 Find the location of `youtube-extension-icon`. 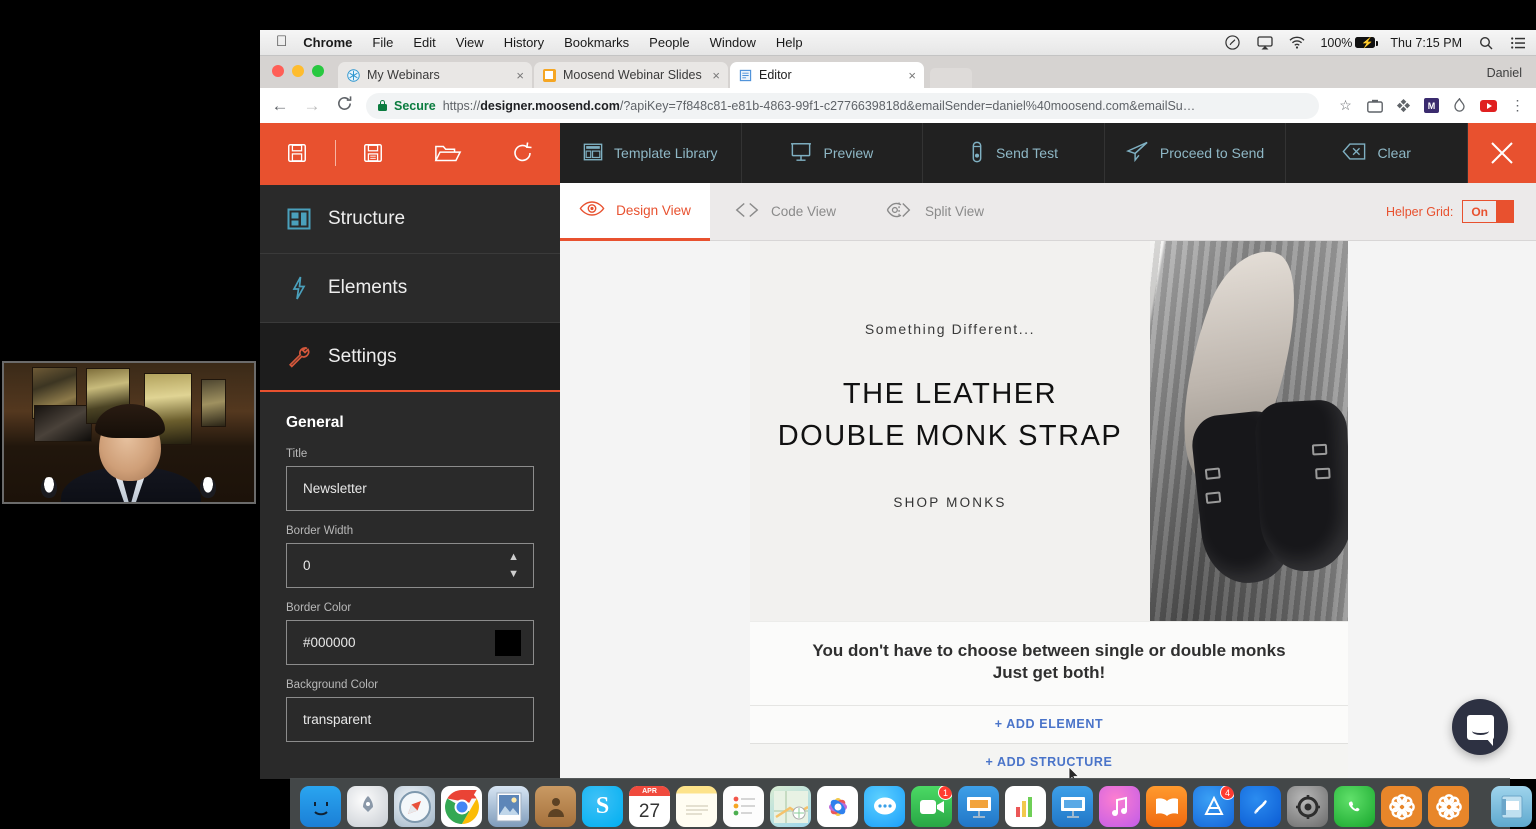

youtube-extension-icon is located at coordinates (1488, 105).